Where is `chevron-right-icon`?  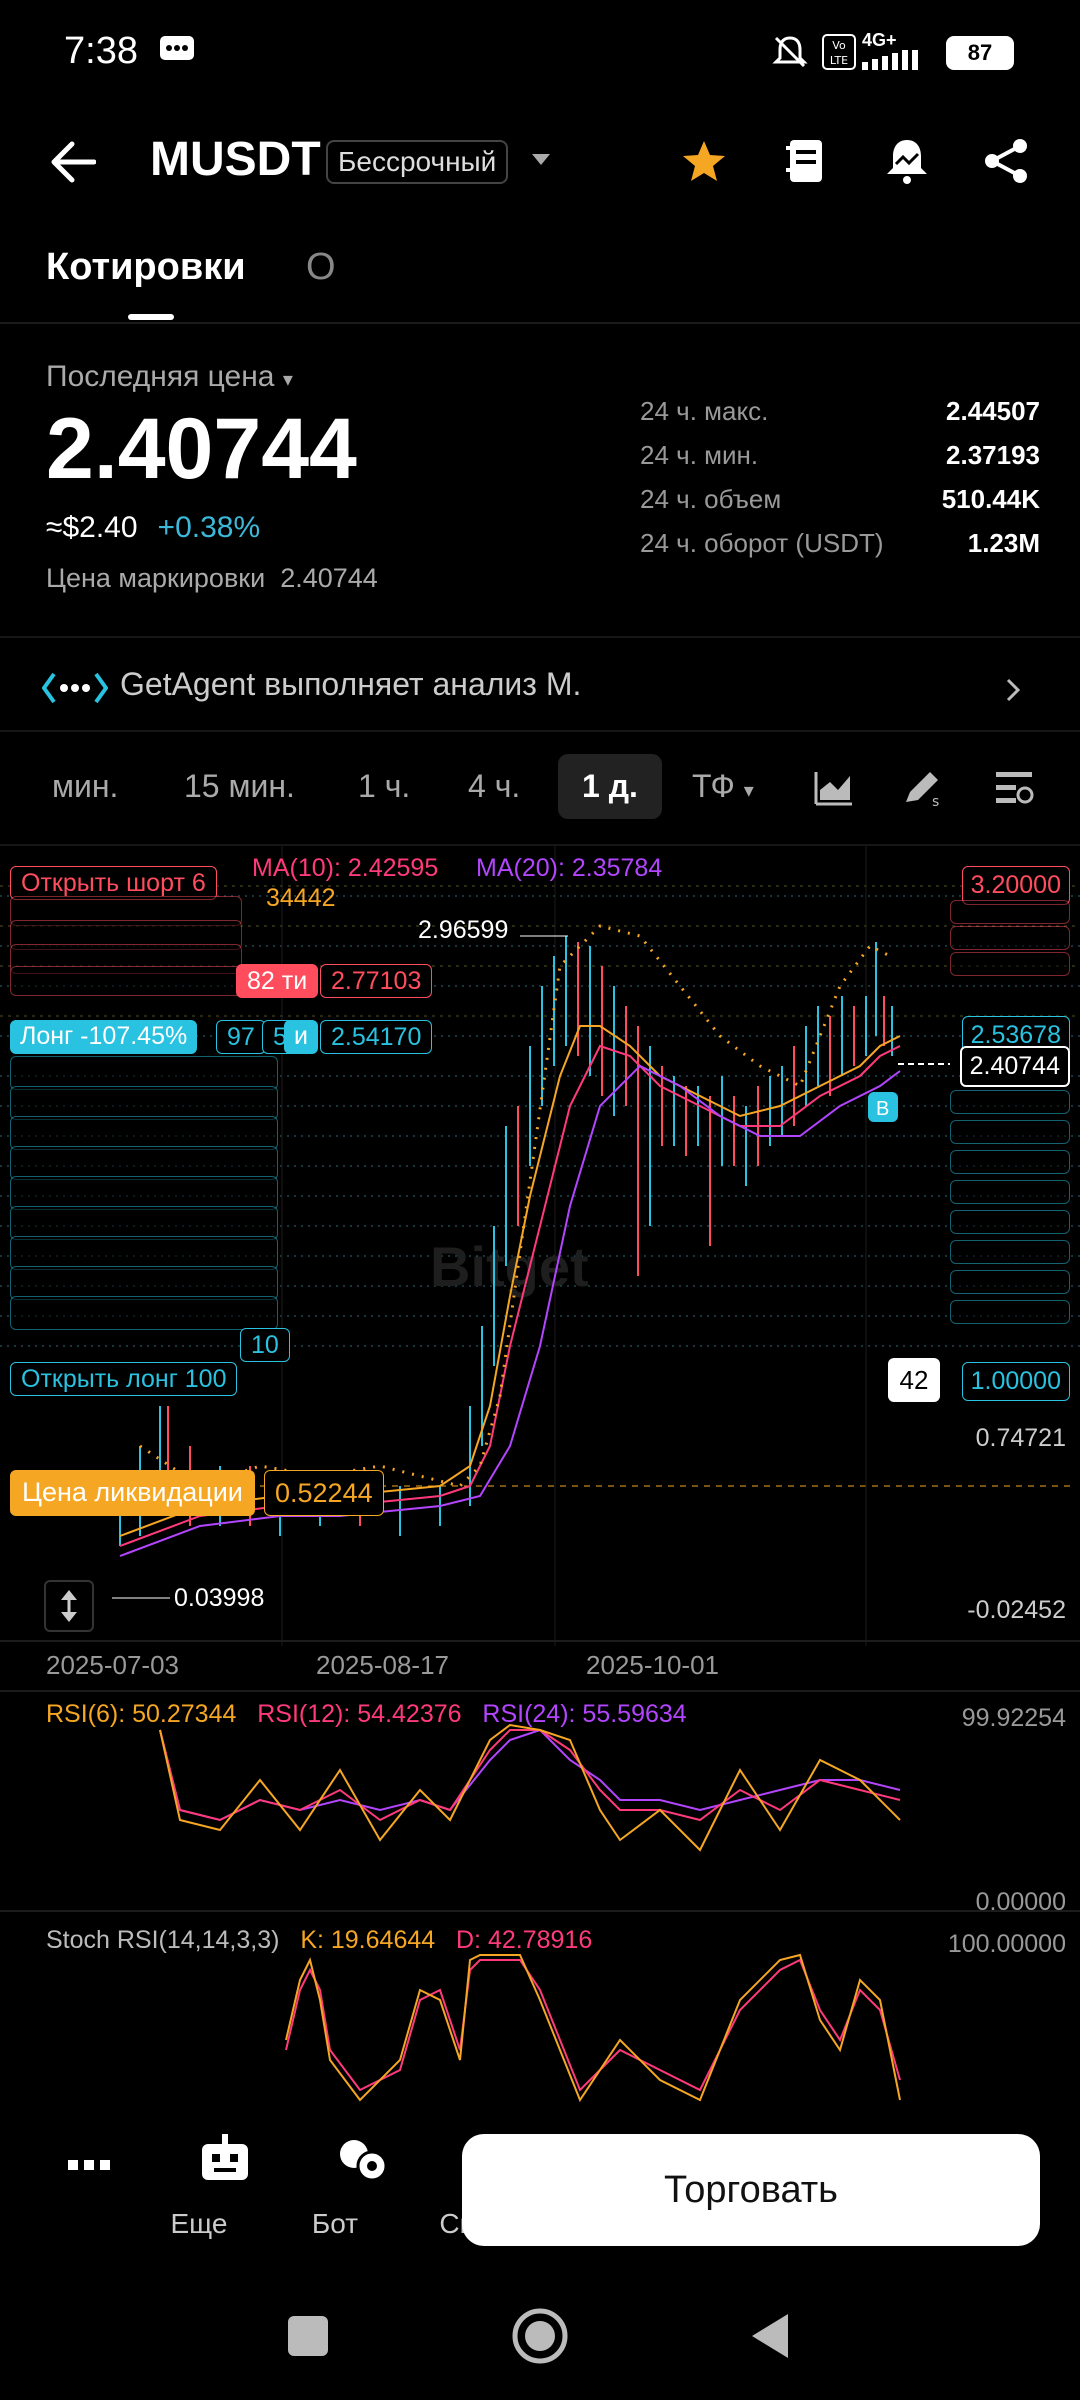
chevron-right-icon is located at coordinates (1013, 690).